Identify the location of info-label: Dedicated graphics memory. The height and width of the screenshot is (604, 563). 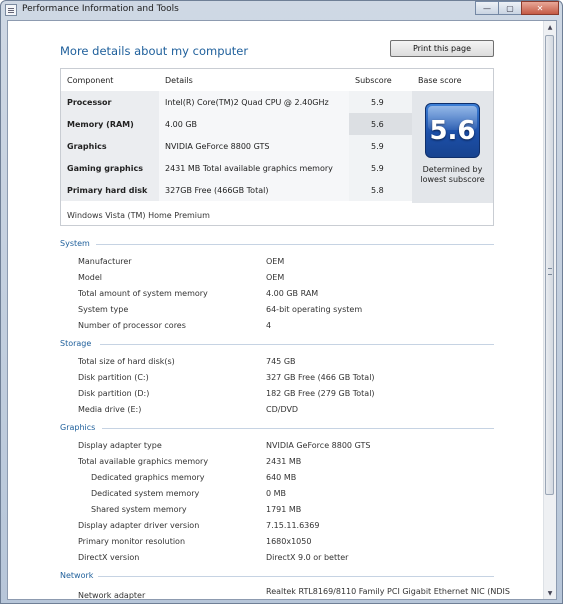
(148, 477).